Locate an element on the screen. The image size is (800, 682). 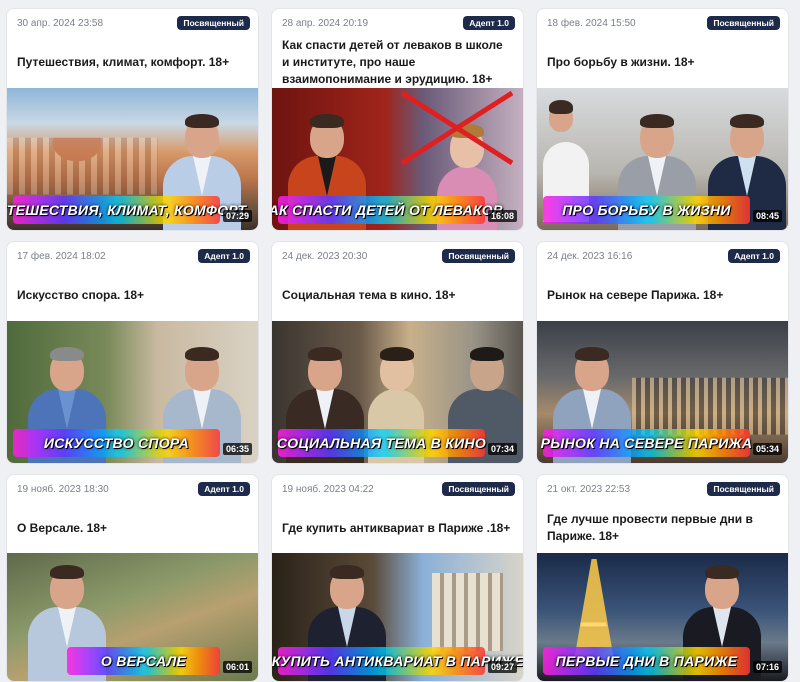
thumbnail-caption: ПРО БОРЬБУ В ЖИЗНИ is located at coordinates (646, 210).